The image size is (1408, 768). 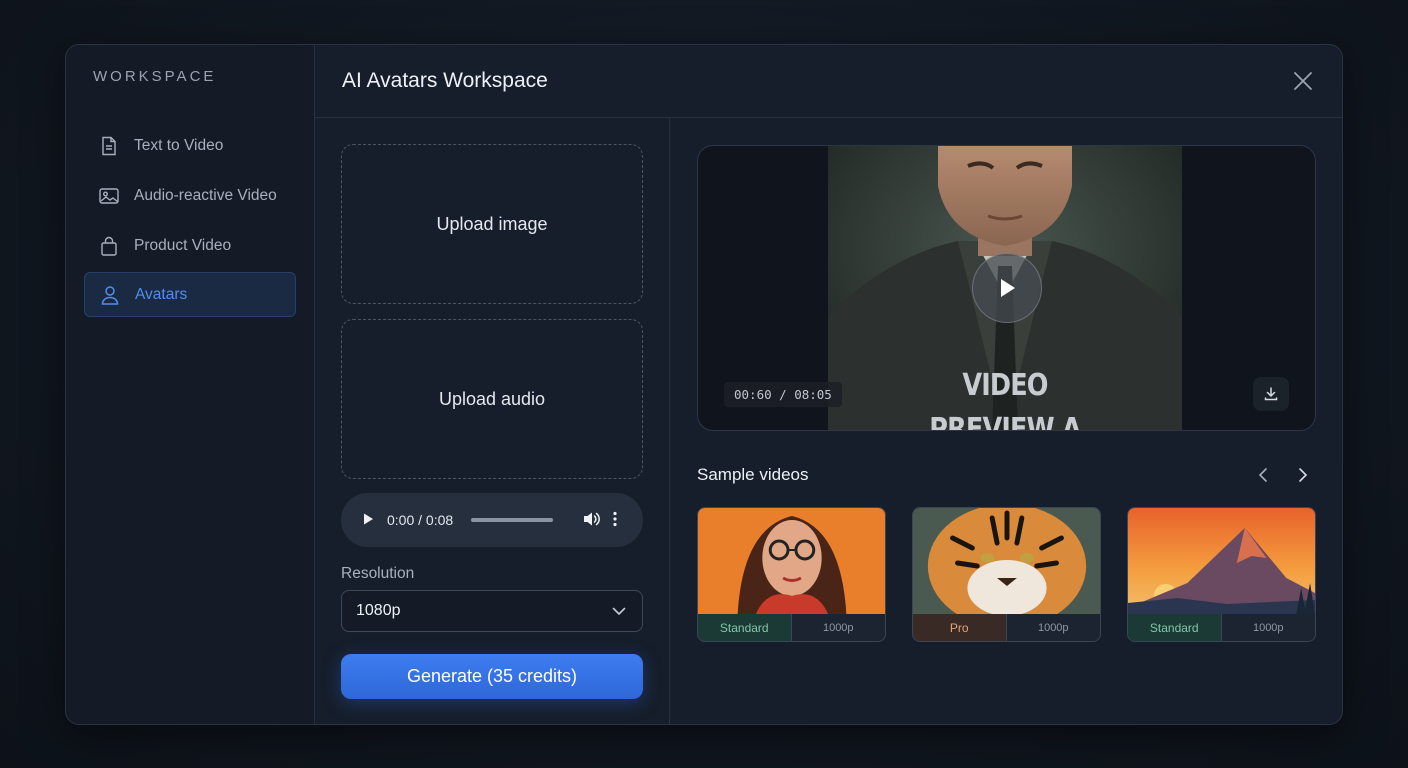 I want to click on close-button, so click(x=1303, y=81).